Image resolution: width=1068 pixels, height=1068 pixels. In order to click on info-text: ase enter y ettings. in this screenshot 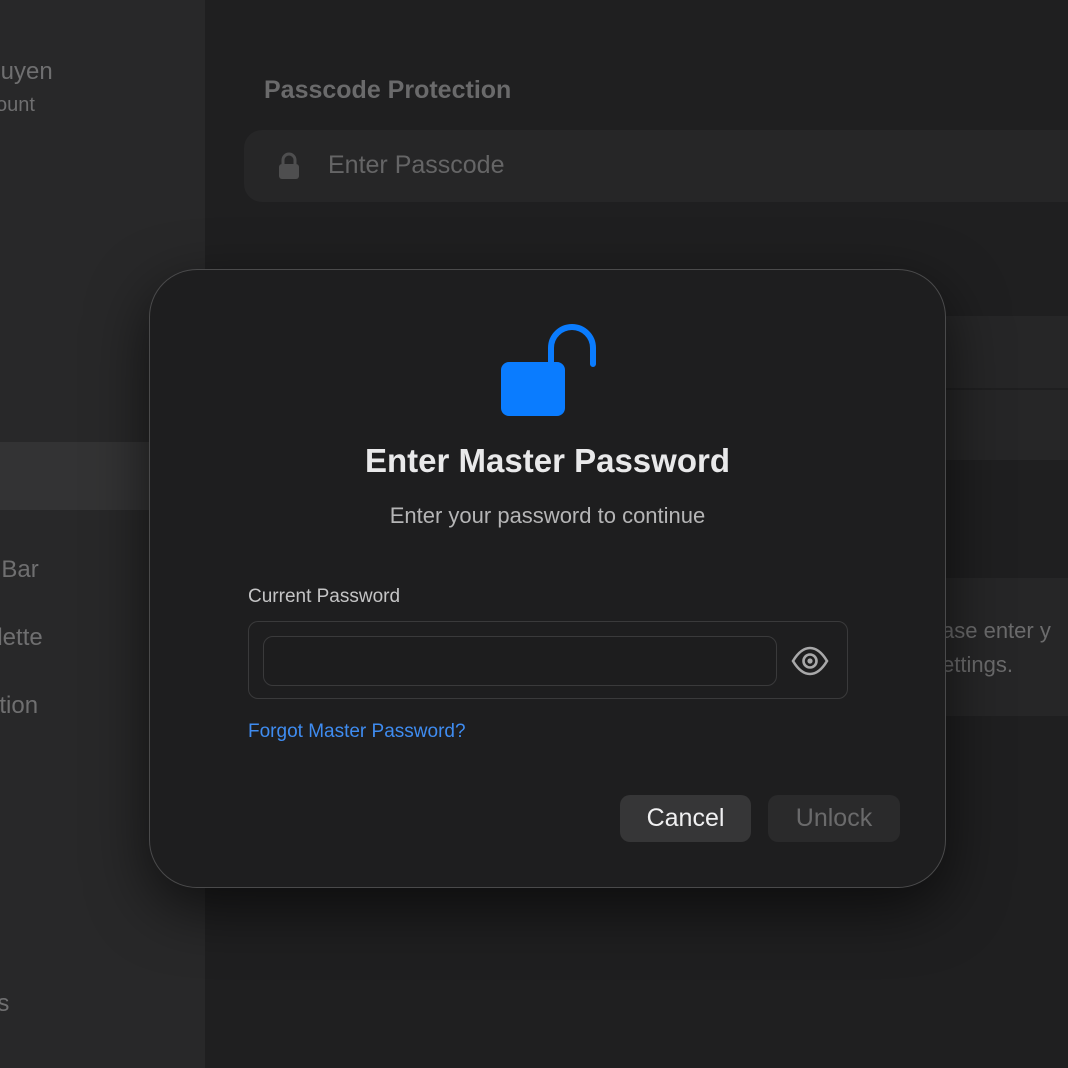, I will do `click(996, 648)`.